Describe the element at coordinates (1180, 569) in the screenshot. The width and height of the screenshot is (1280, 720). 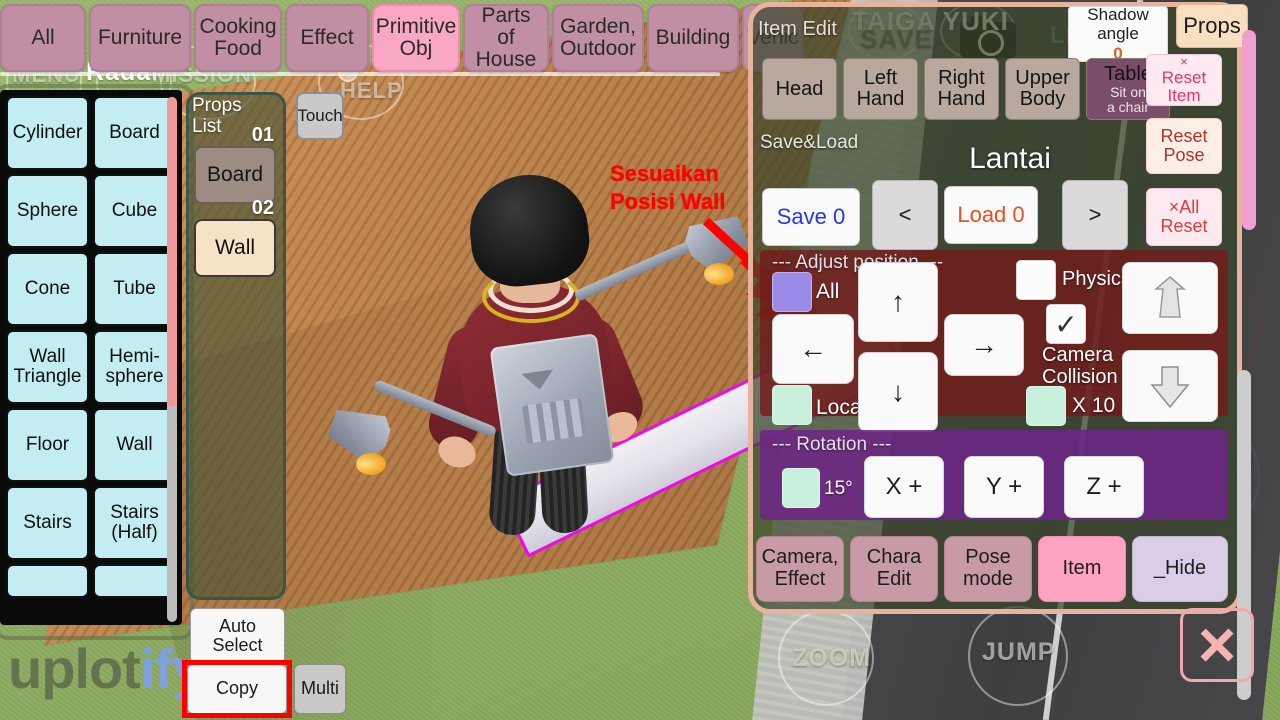
I see `mode-hide: _Hide` at that location.